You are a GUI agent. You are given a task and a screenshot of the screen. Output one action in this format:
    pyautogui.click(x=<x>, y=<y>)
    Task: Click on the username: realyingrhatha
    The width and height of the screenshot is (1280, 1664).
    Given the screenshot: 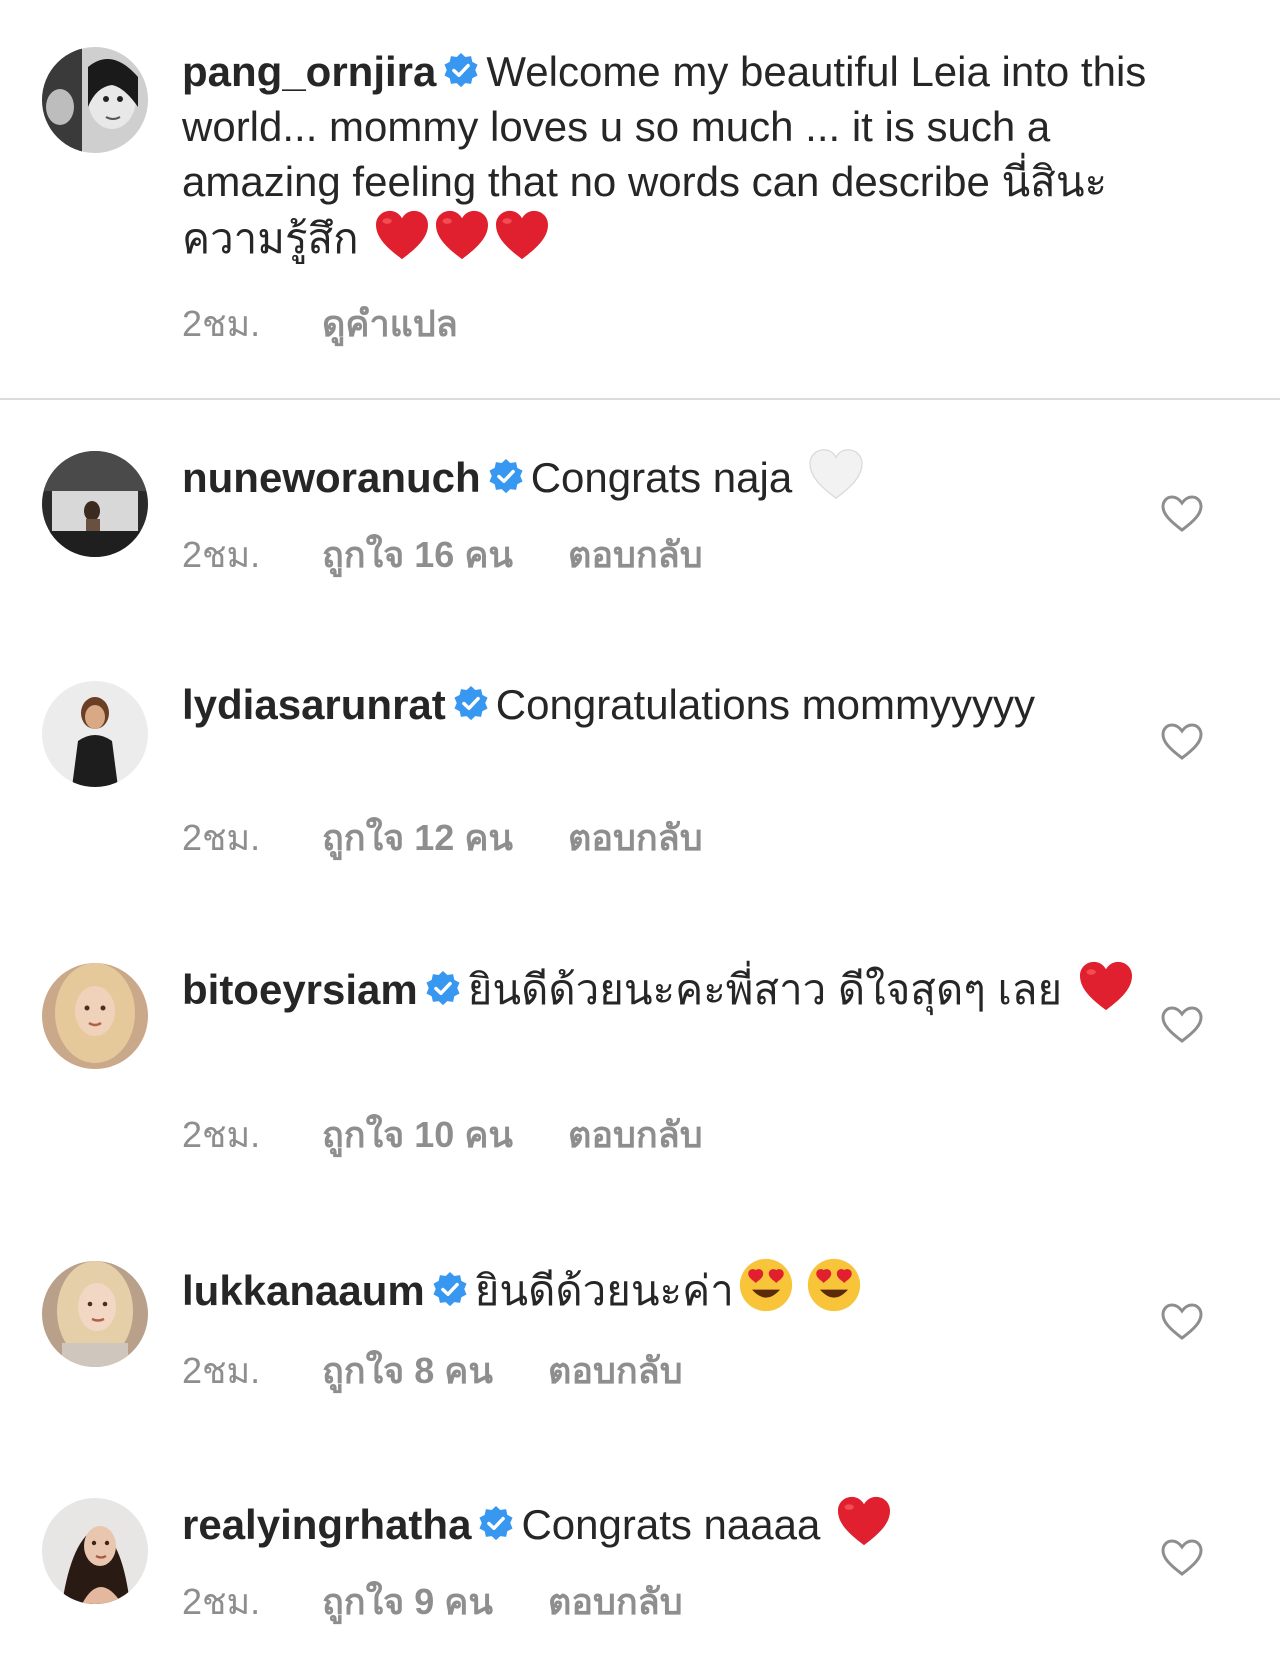 What is the action you would take?
    pyautogui.click(x=326, y=1524)
    